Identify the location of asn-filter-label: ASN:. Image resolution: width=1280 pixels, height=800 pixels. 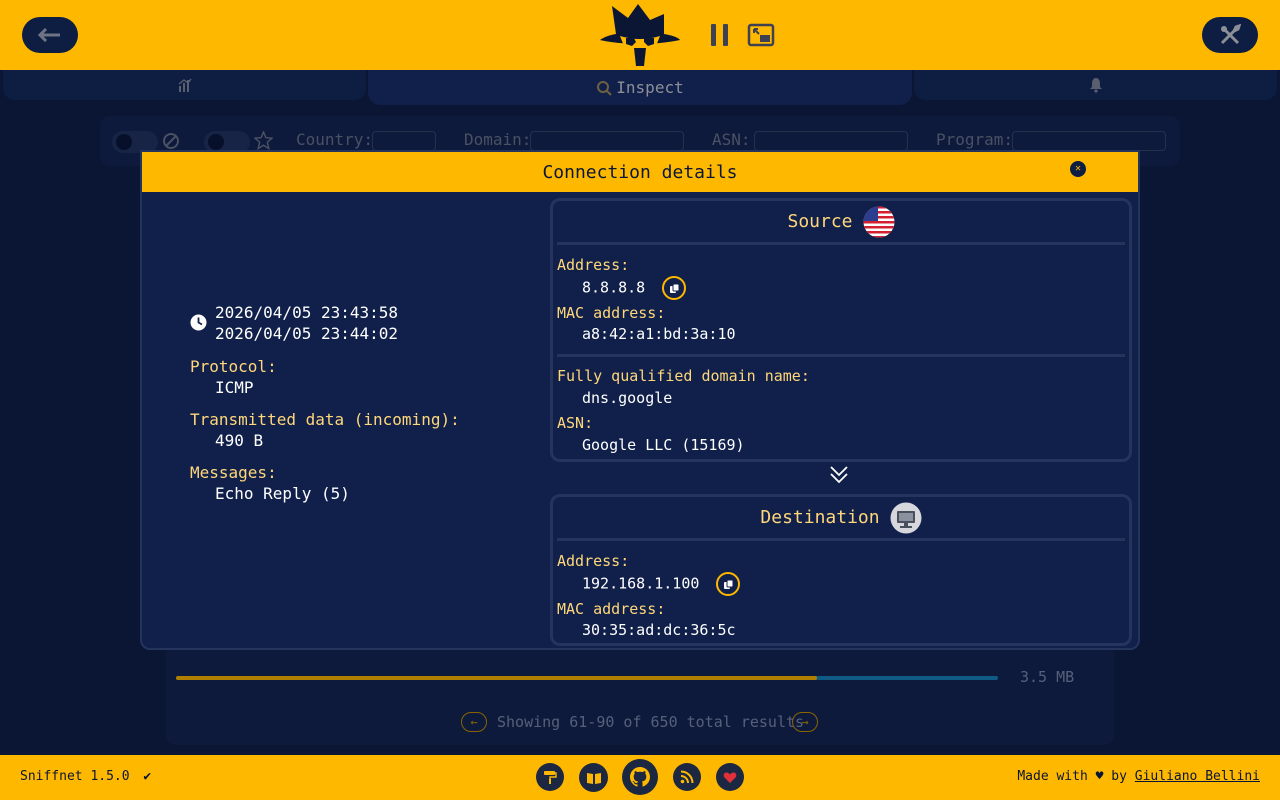
(731, 139).